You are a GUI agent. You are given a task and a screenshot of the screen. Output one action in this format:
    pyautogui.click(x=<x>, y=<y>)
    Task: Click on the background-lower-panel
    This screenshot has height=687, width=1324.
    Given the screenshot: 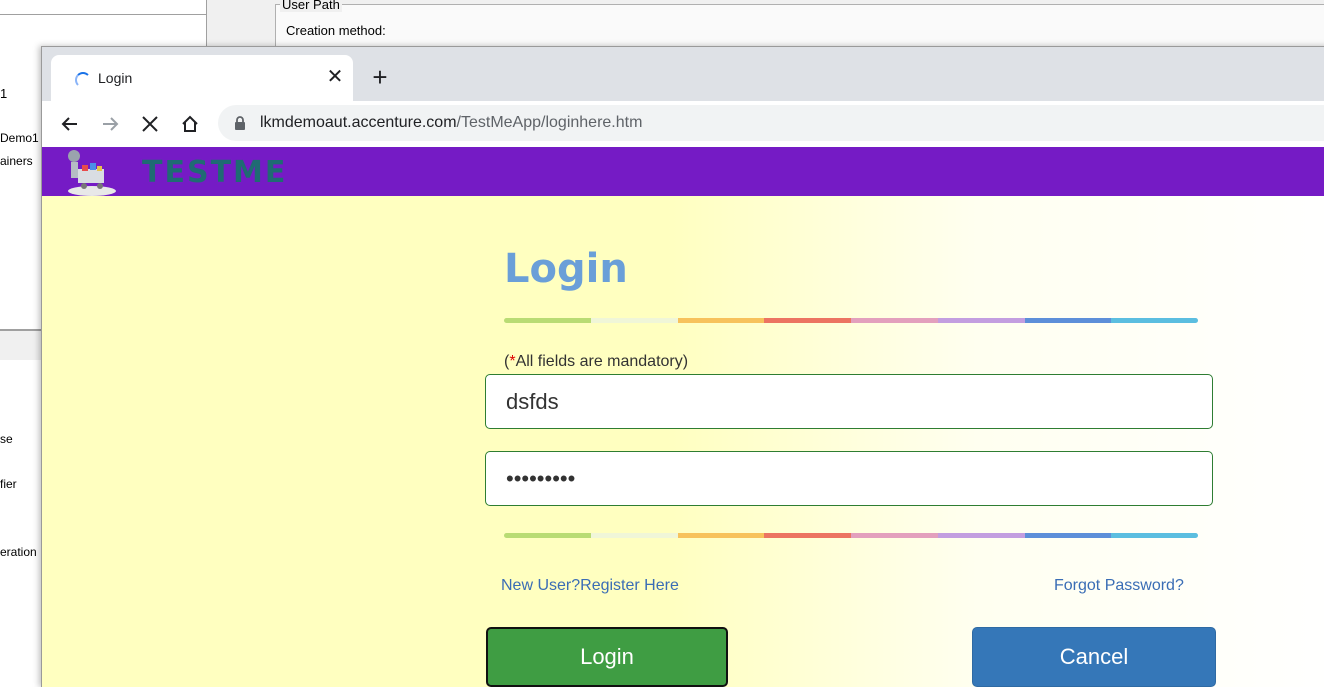 What is the action you would take?
    pyautogui.click(x=21, y=519)
    